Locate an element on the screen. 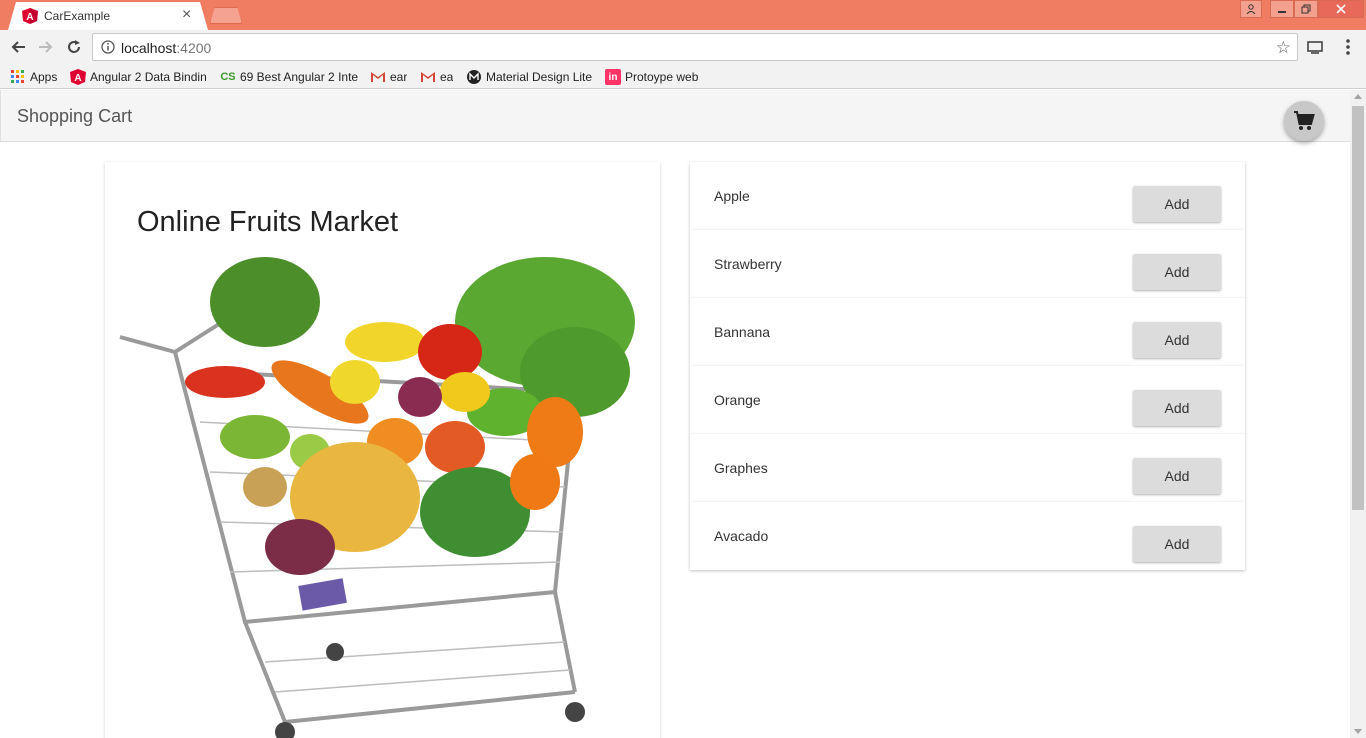 The image size is (1366, 738). list-item: Avacado Add is located at coordinates (967, 536).